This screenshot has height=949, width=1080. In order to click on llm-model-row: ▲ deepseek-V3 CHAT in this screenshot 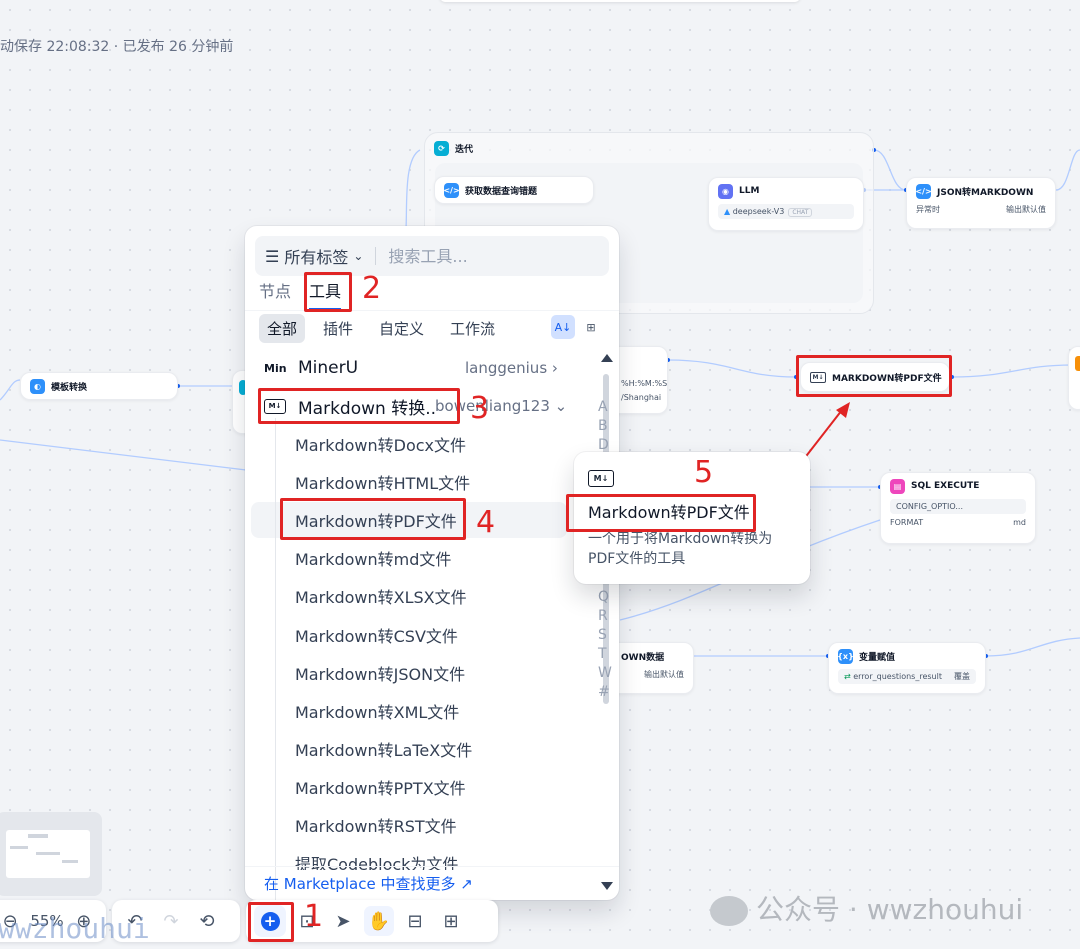, I will do `click(786, 211)`.